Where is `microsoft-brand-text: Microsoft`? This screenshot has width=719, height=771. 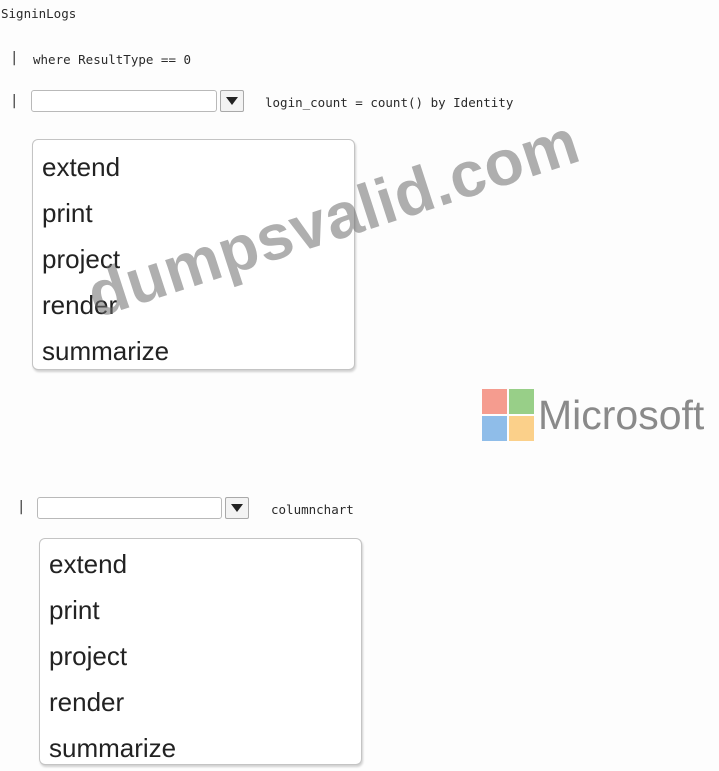
microsoft-brand-text: Microsoft is located at coordinates (621, 415).